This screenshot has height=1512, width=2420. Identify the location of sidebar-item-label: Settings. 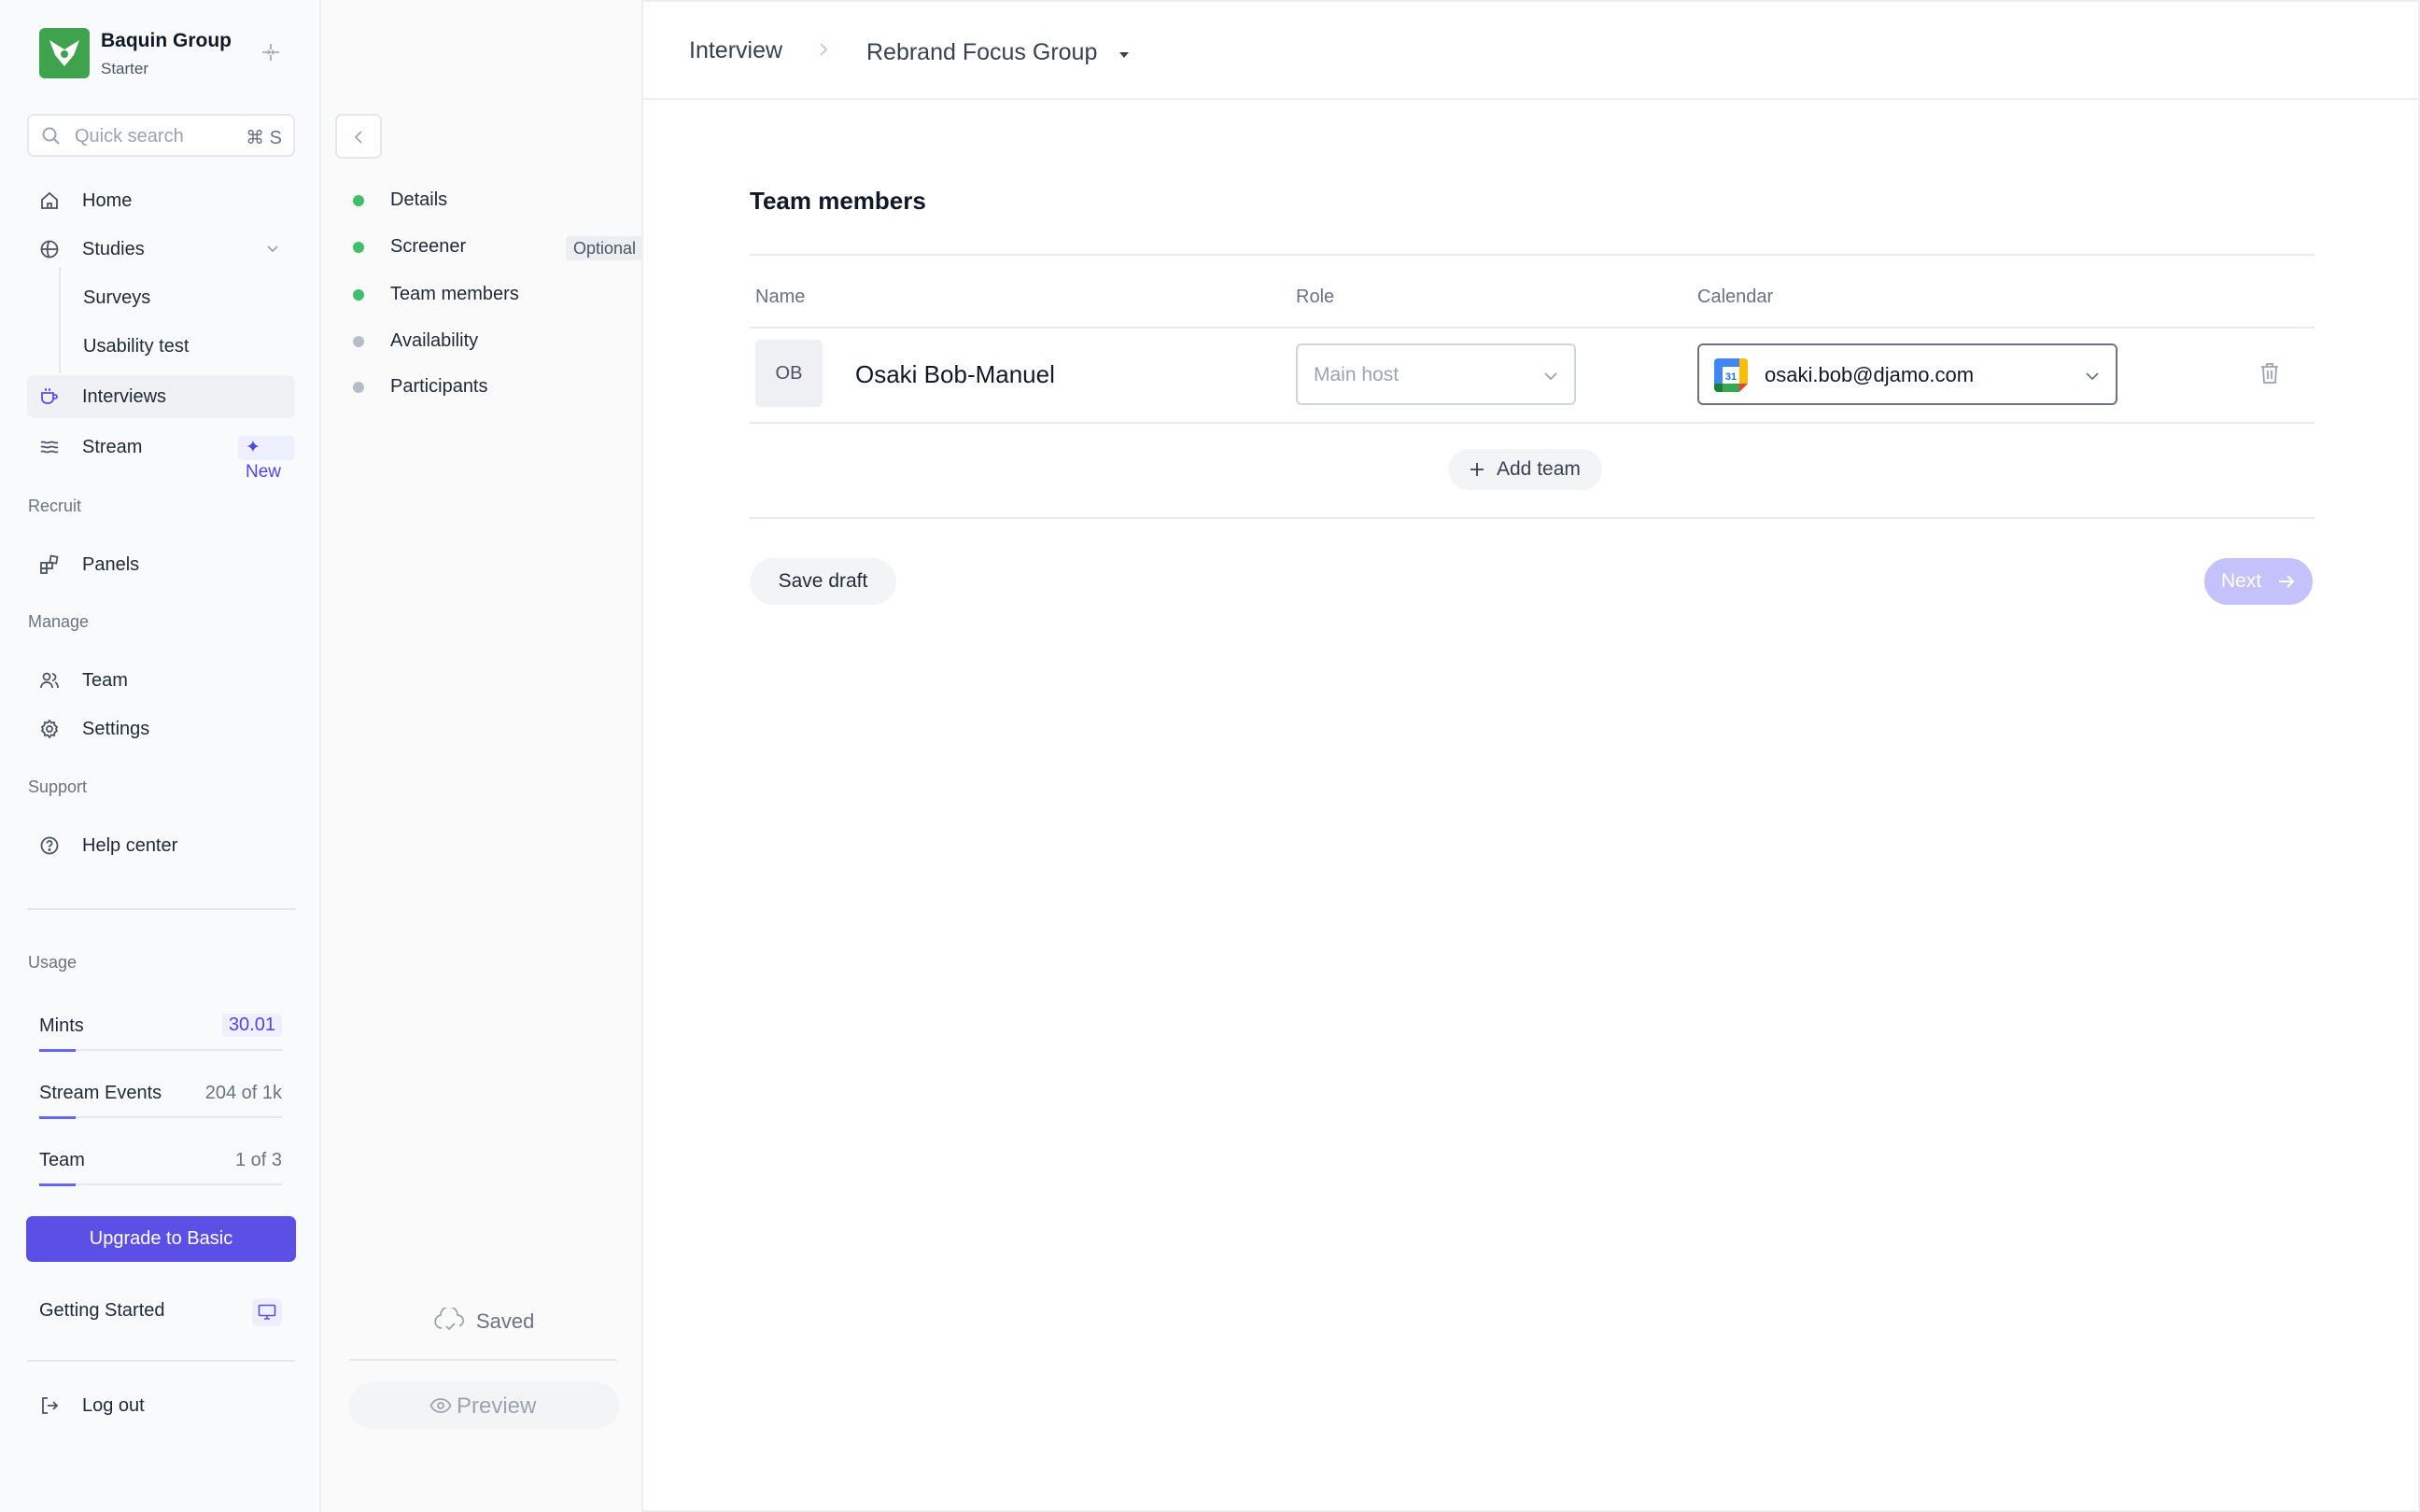
(116, 729).